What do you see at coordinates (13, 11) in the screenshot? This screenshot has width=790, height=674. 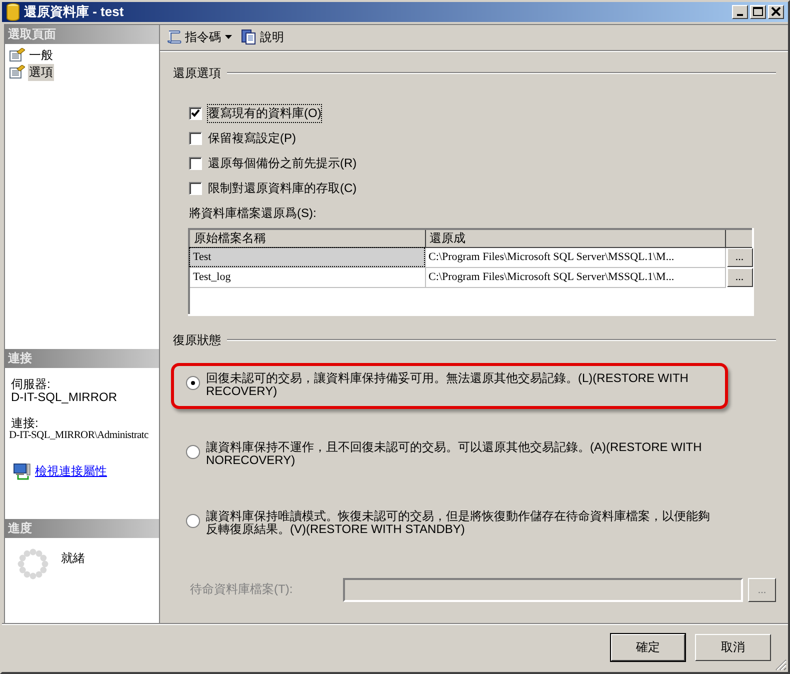 I see `database-icon` at bounding box center [13, 11].